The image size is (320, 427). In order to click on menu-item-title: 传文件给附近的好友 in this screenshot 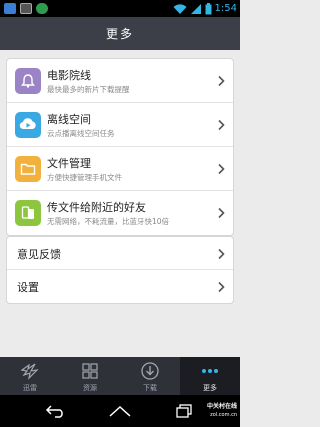, I will do `click(96, 207)`.